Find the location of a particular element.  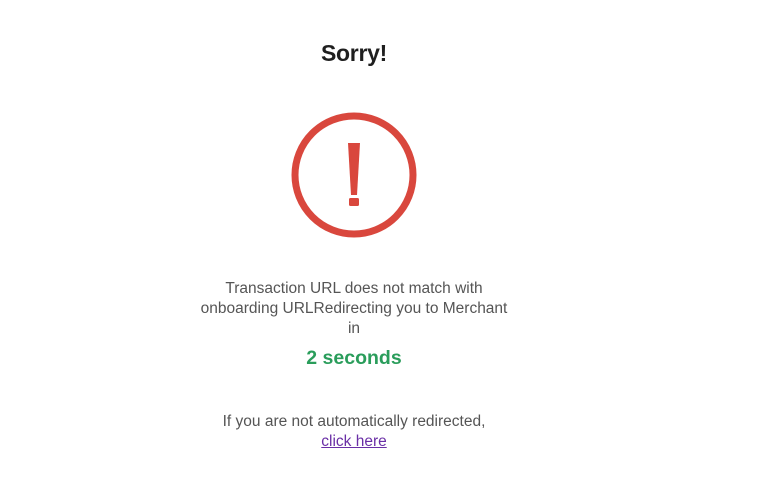

page-title: Sorry! is located at coordinates (354, 53).